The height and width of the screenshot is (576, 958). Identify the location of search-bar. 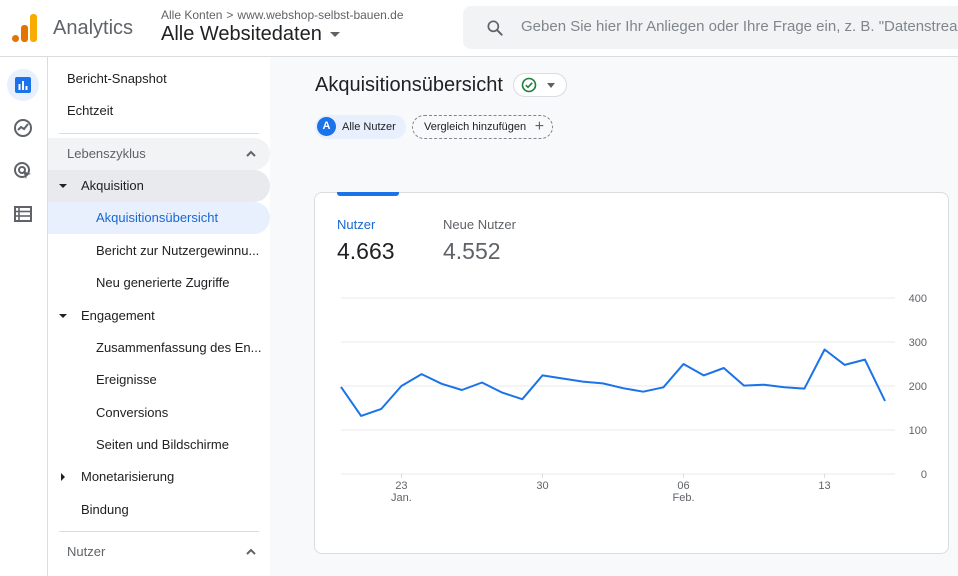
(710, 27).